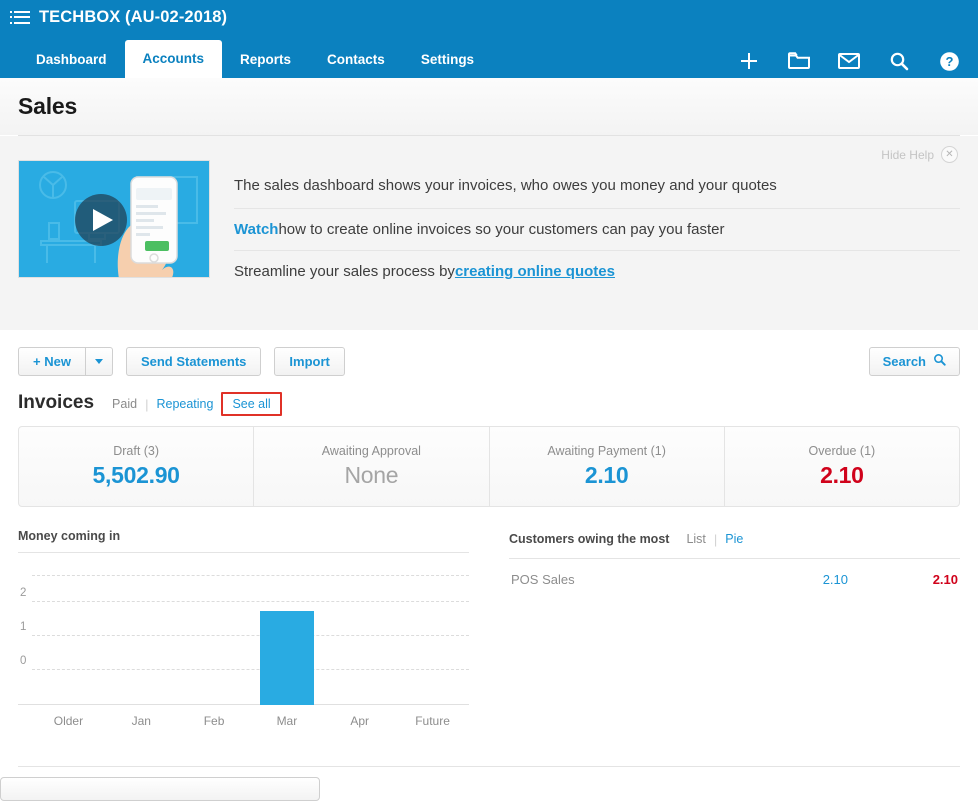 This screenshot has width=978, height=801. I want to click on import-button: Import, so click(309, 361).